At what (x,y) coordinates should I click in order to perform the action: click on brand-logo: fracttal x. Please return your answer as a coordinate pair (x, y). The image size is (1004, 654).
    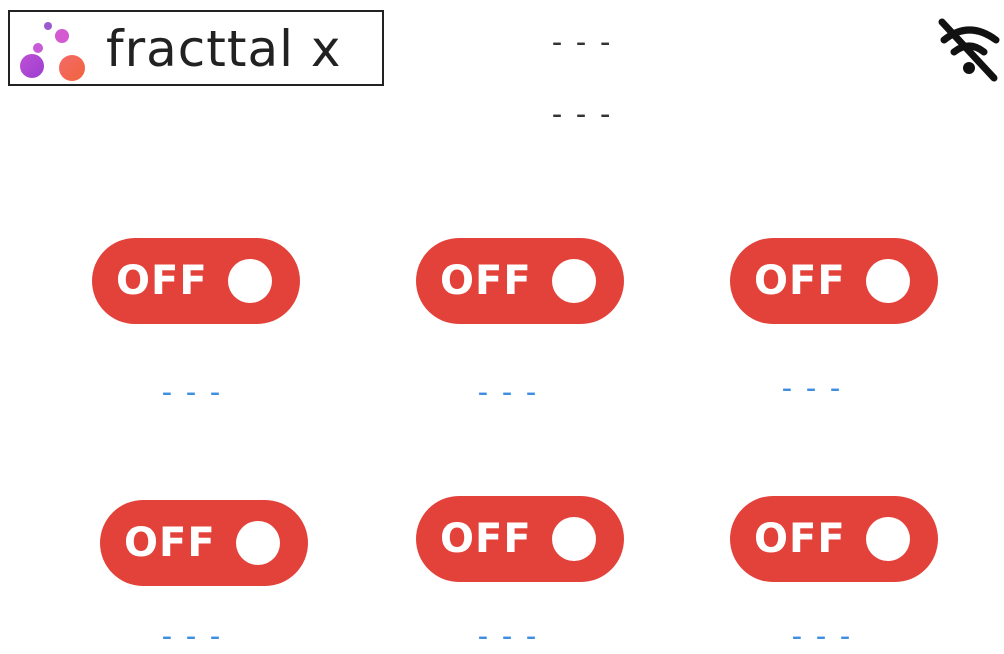
    Looking at the image, I should click on (196, 48).